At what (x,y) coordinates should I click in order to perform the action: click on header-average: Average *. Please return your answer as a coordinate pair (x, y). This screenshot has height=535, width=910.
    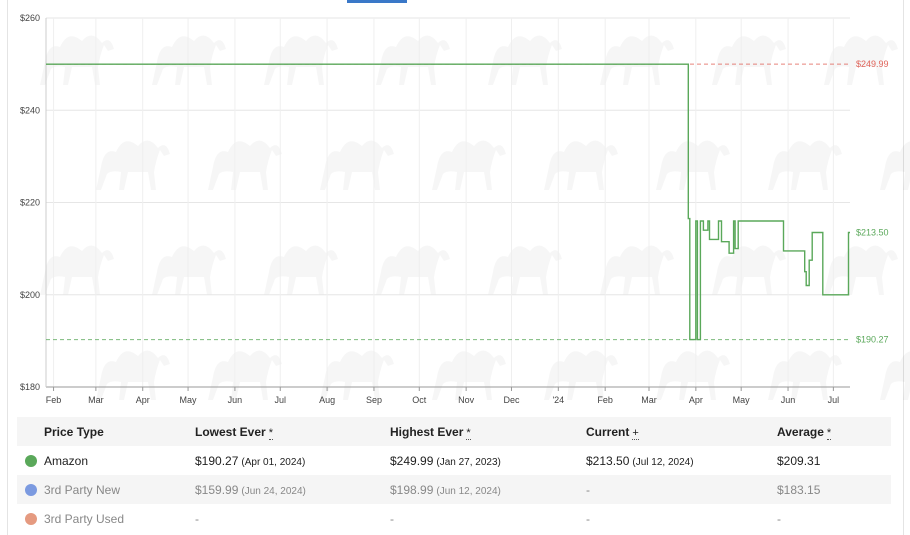
    Looking at the image, I should click on (804, 432).